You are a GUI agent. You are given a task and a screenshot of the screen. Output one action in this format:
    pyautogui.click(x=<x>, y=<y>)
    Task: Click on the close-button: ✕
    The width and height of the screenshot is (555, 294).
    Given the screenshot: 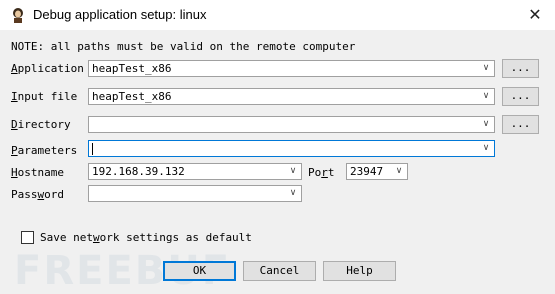 What is the action you would take?
    pyautogui.click(x=535, y=15)
    